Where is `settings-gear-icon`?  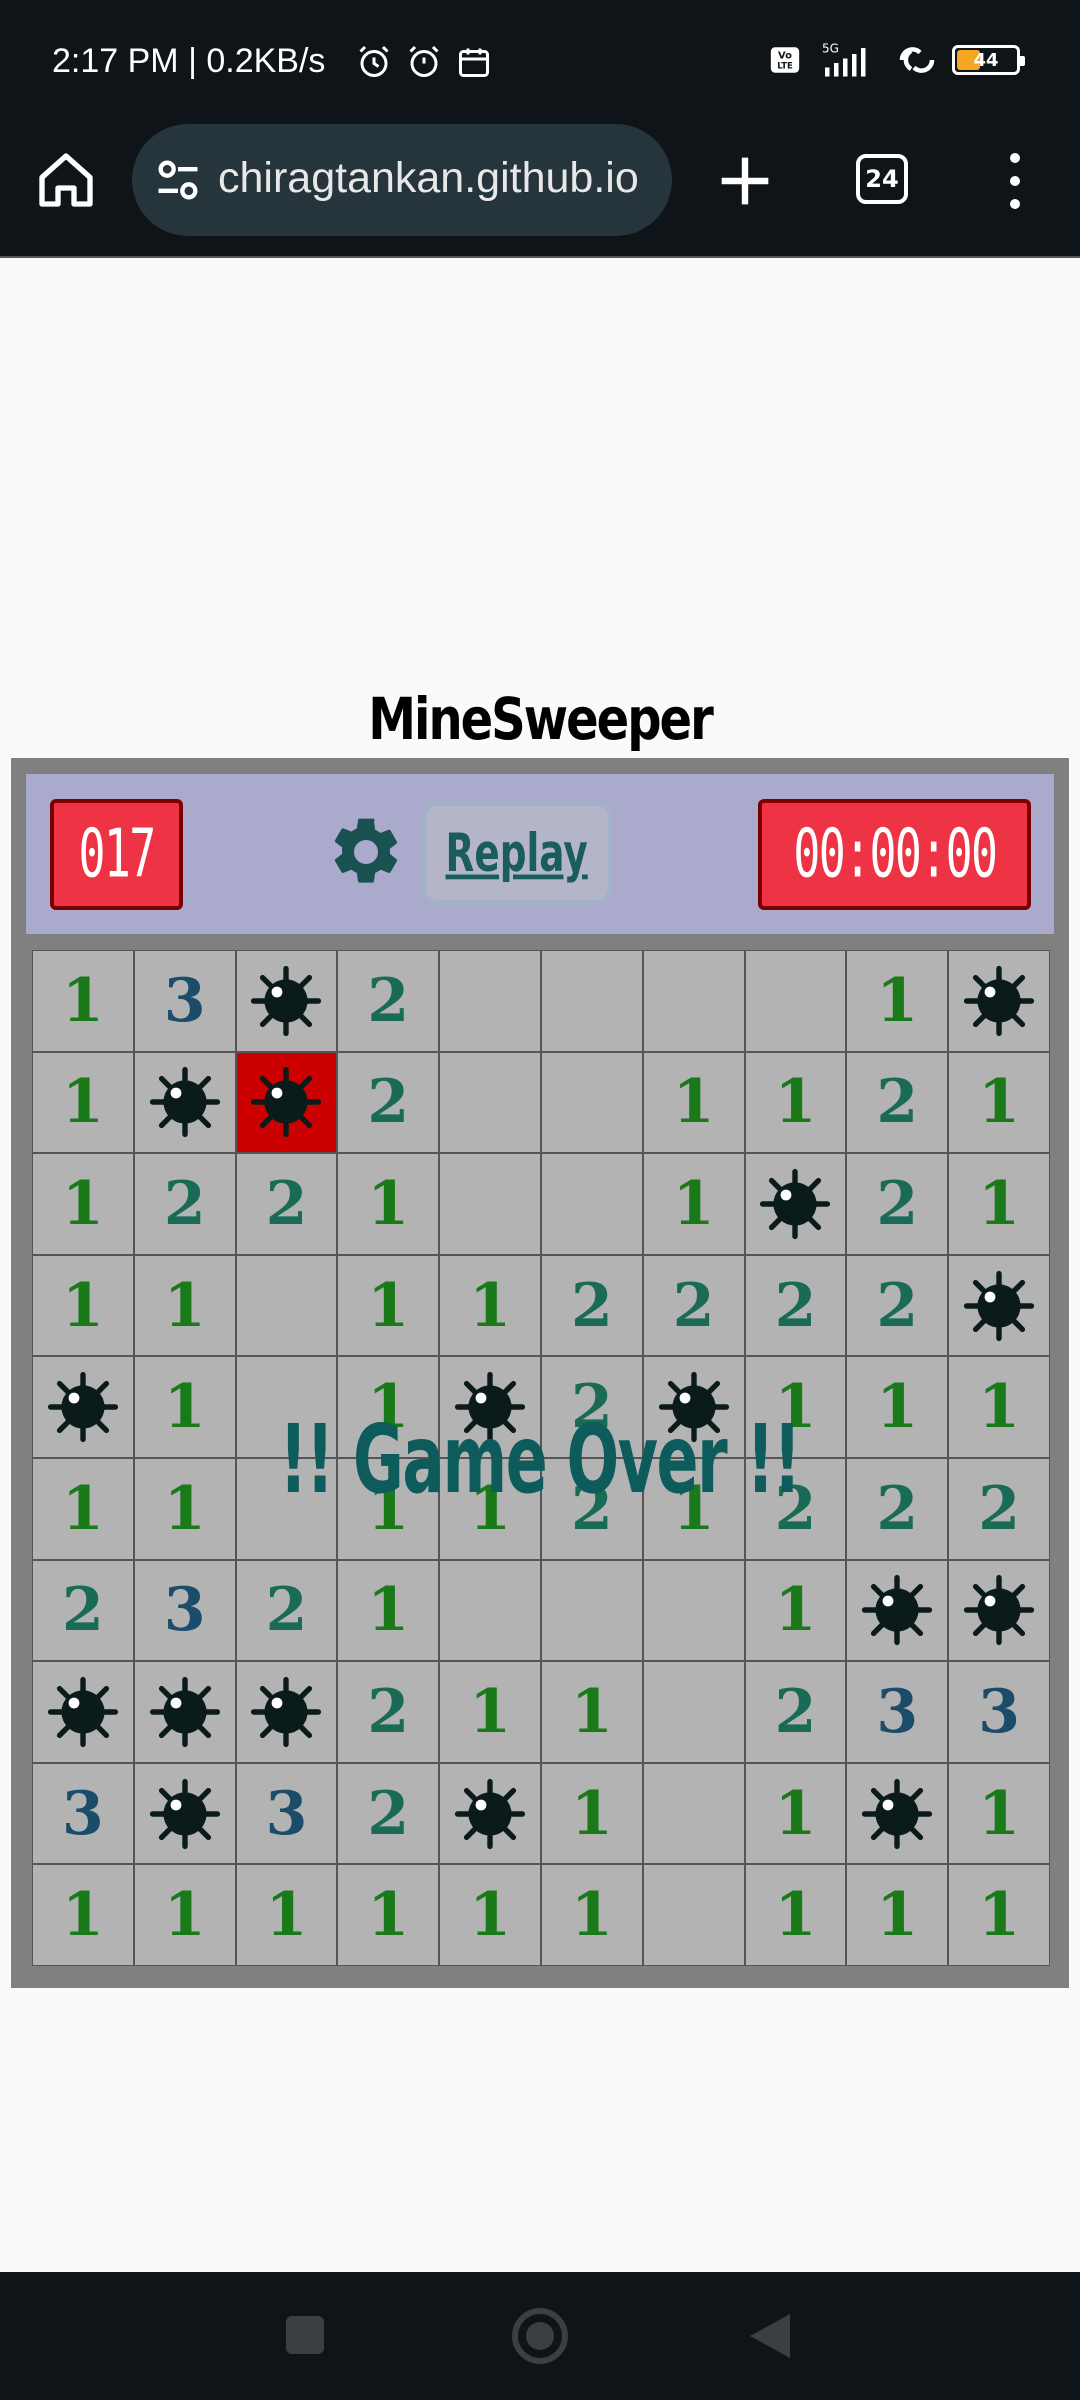
settings-gear-icon is located at coordinates (366, 852).